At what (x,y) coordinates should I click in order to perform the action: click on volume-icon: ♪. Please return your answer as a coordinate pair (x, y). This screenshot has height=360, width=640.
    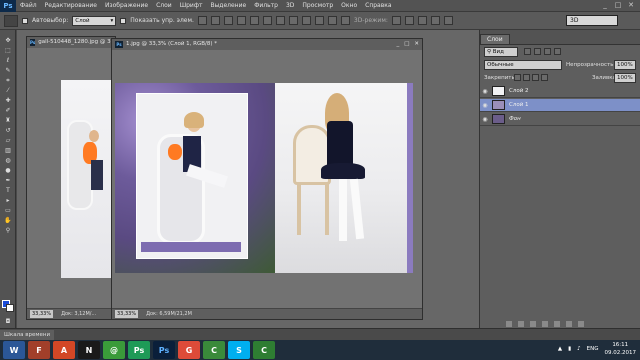
    Looking at the image, I should click on (579, 349).